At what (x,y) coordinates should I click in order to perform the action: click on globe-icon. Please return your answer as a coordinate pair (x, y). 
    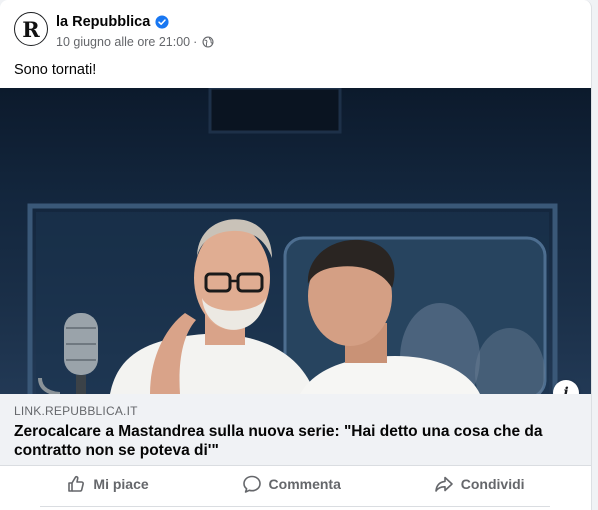
    Looking at the image, I should click on (208, 42).